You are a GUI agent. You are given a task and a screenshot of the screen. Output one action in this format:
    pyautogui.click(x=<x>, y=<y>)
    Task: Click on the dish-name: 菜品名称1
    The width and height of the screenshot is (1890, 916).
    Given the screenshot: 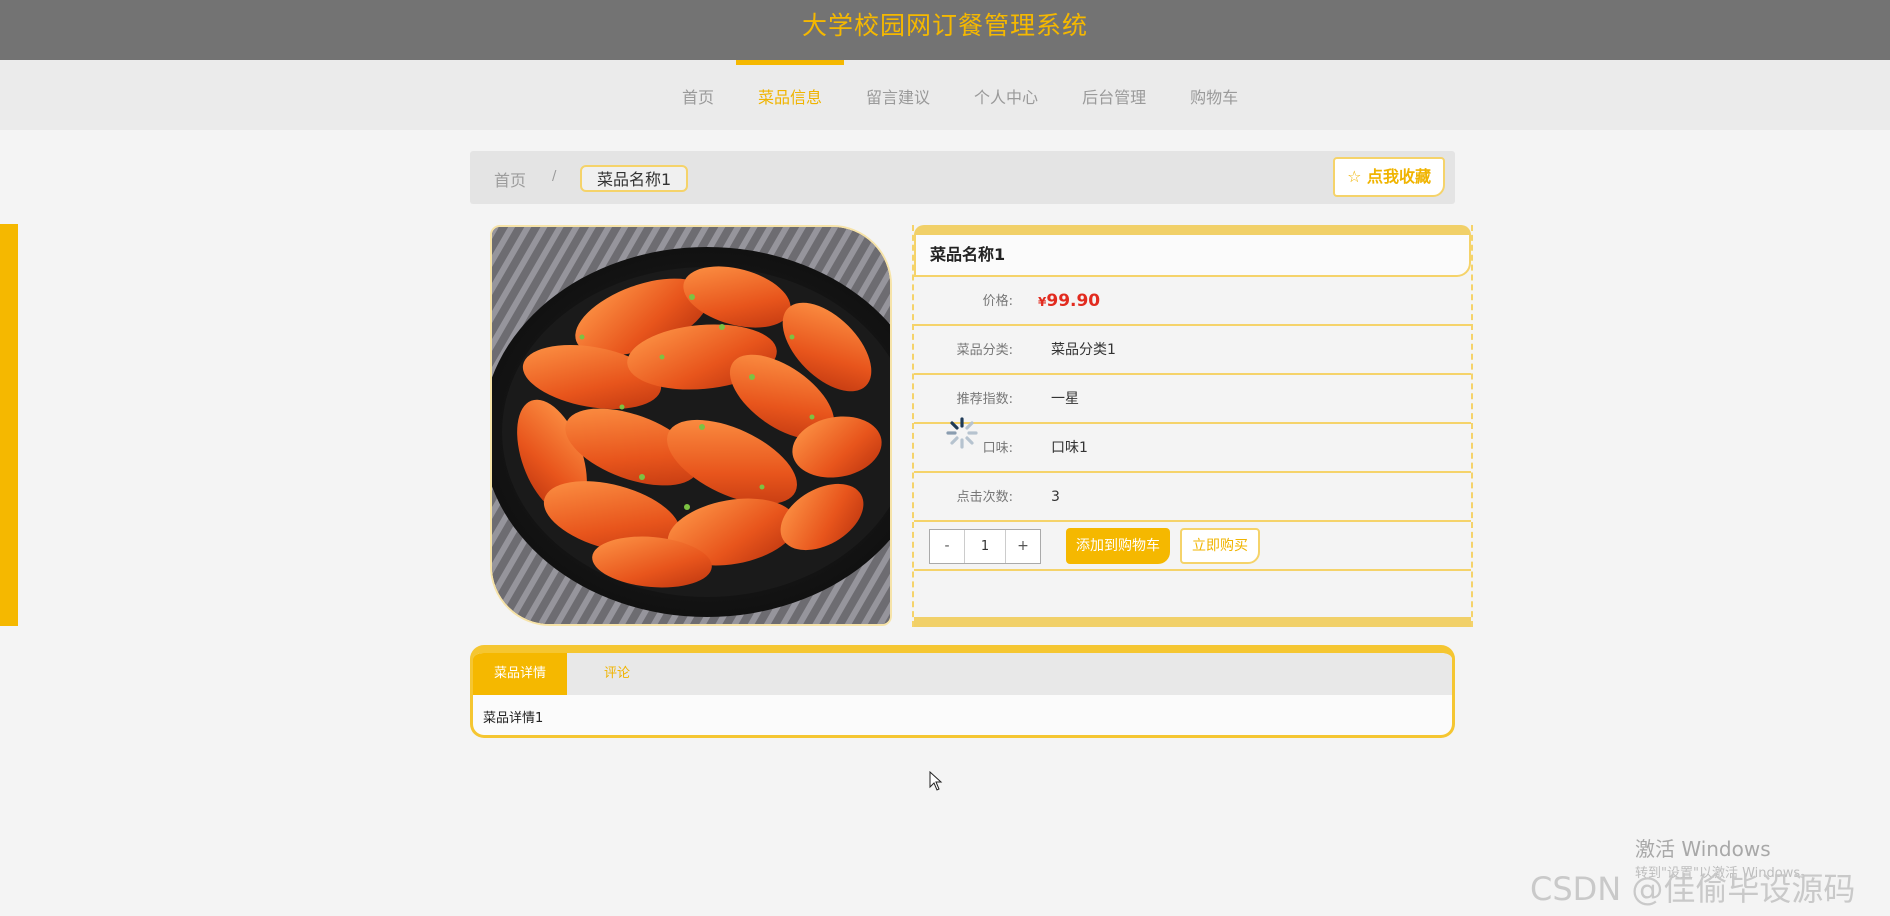 What is the action you would take?
    pyautogui.click(x=1192, y=256)
    